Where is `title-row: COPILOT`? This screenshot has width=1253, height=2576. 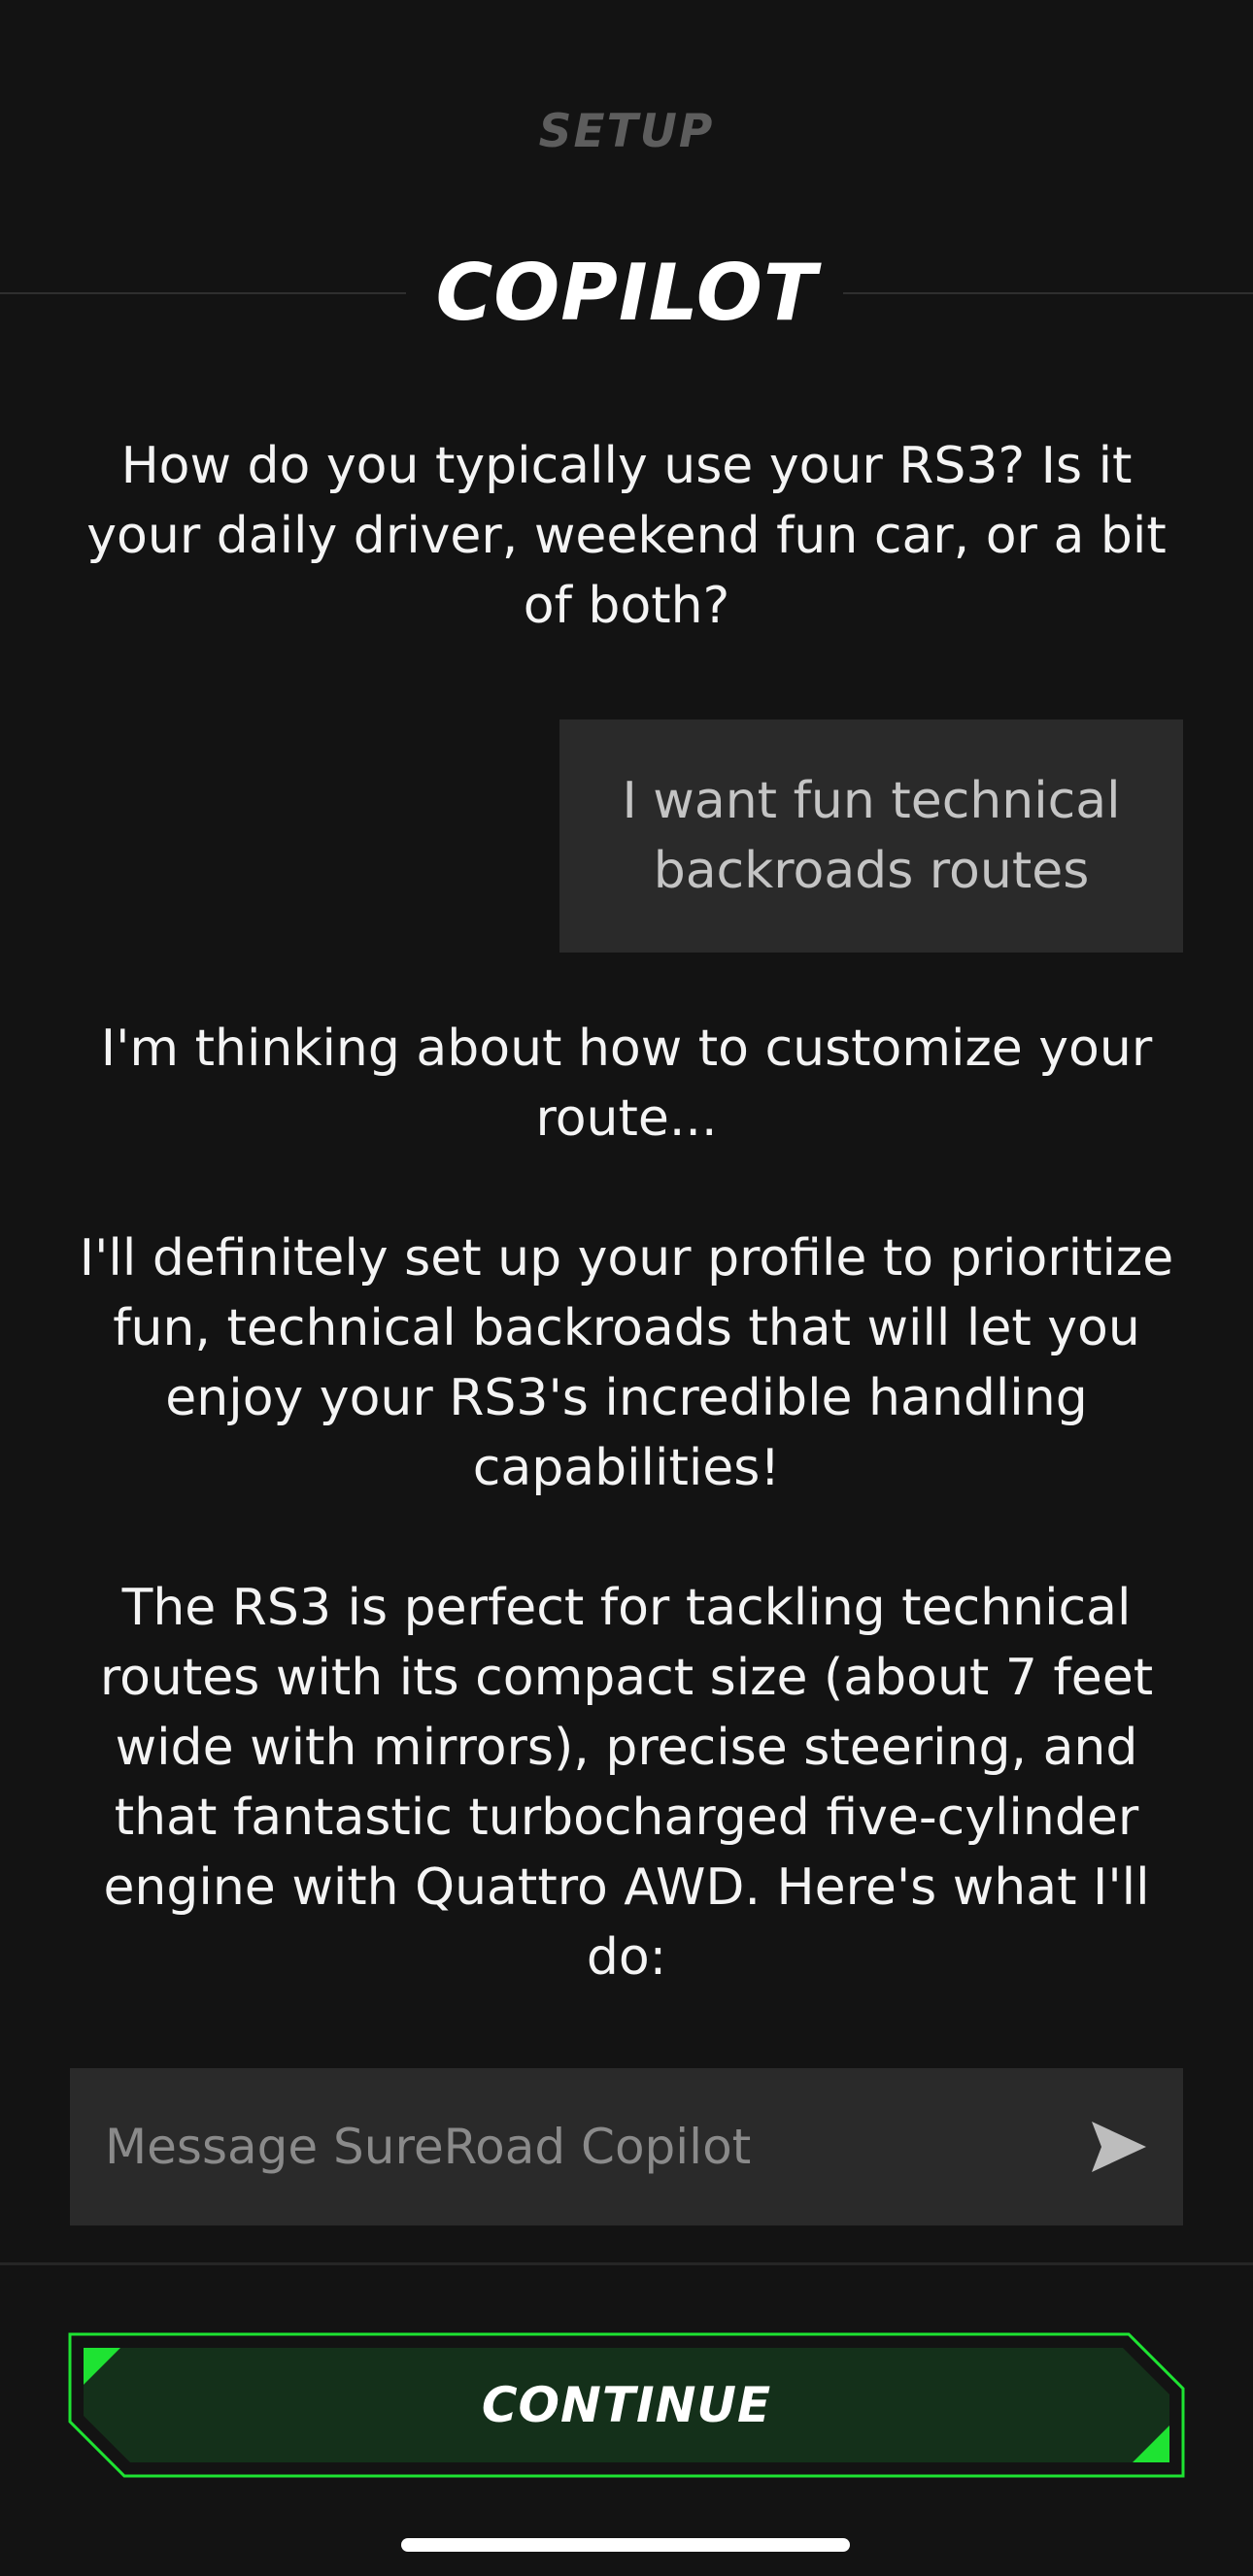
title-row: COPILOT is located at coordinates (626, 294).